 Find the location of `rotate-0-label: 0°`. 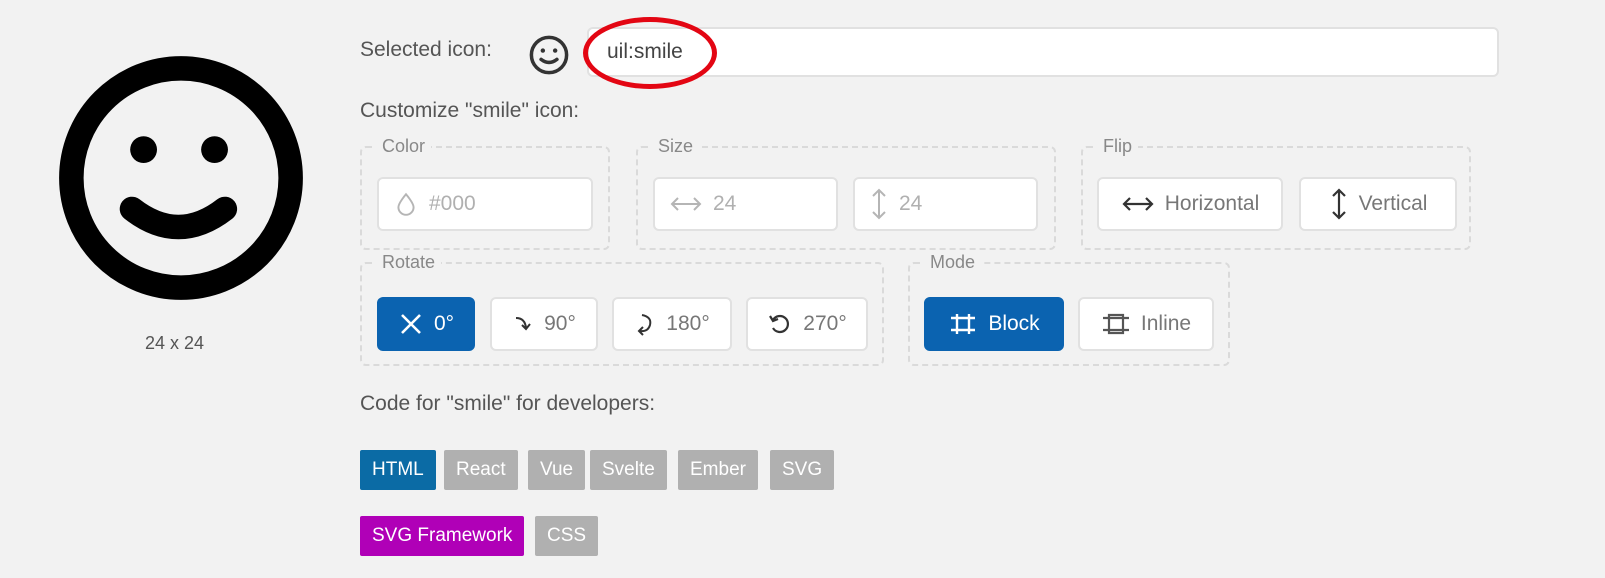

rotate-0-label: 0° is located at coordinates (444, 323).